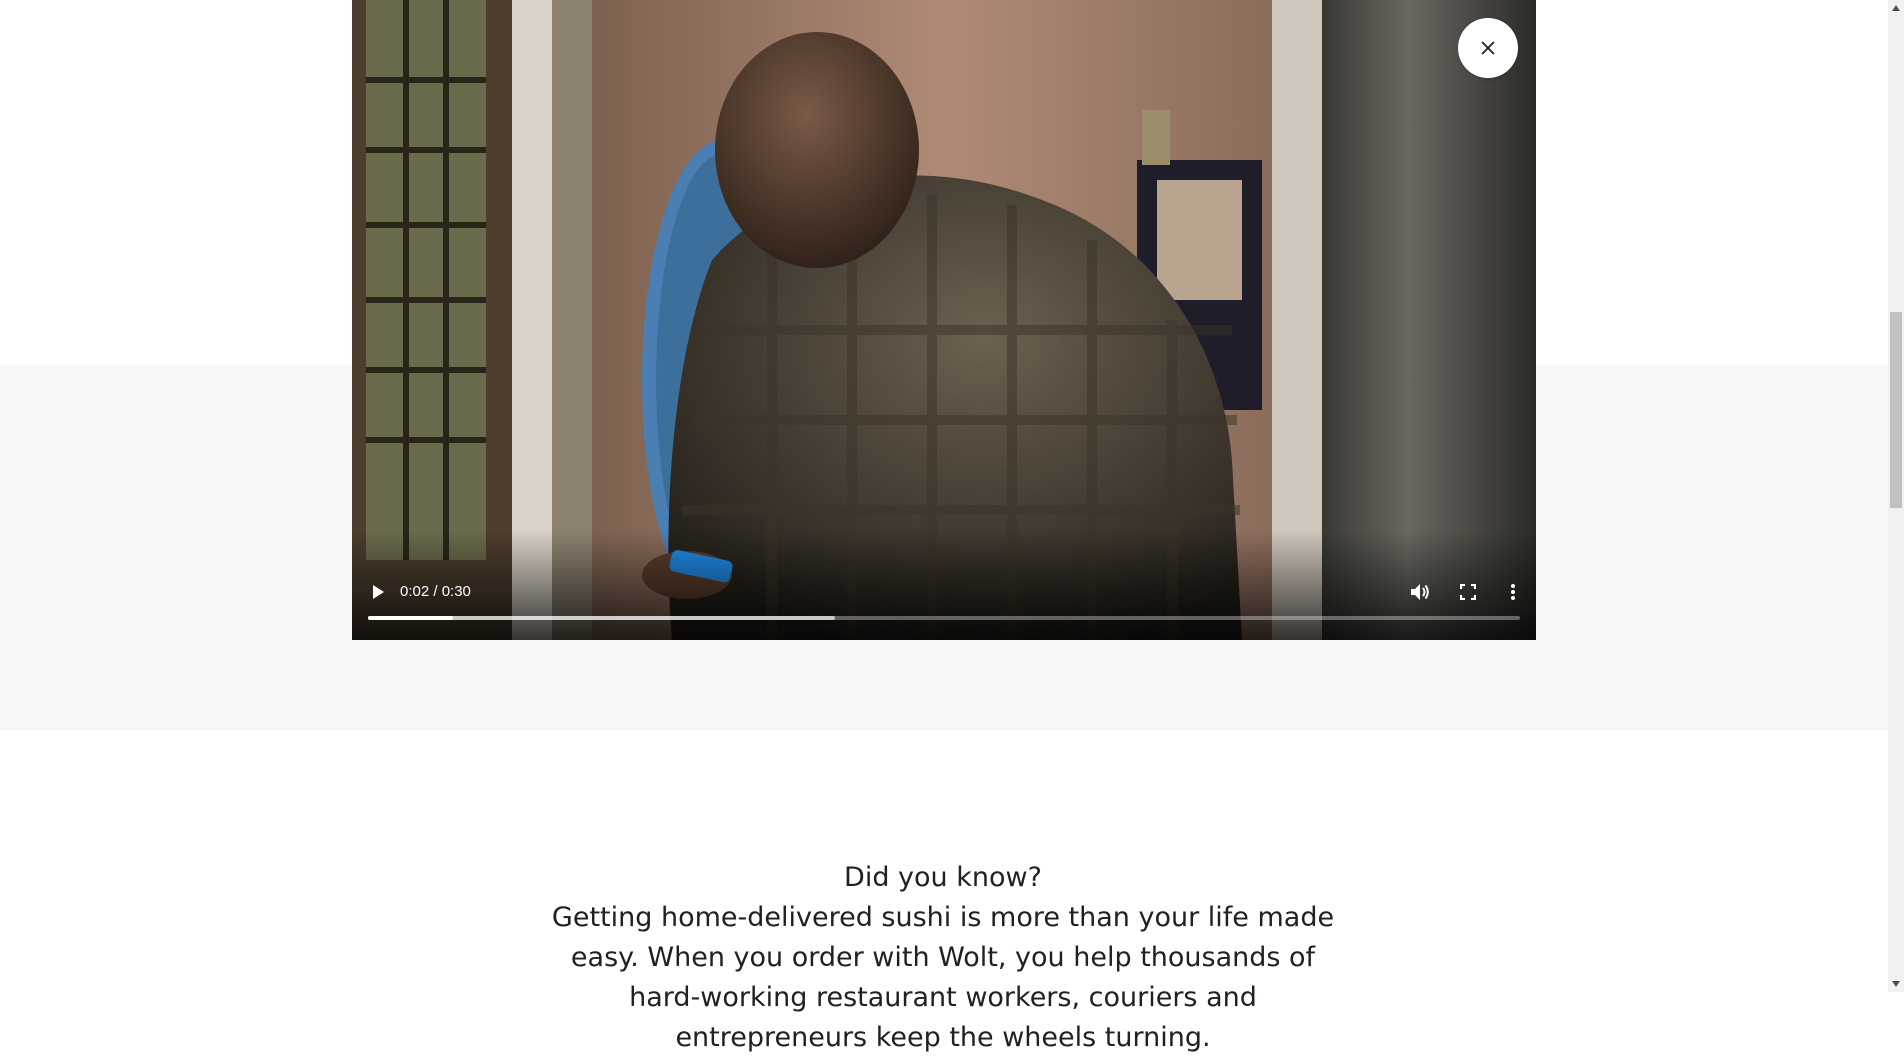  I want to click on fullscreen-button, so click(1468, 592).